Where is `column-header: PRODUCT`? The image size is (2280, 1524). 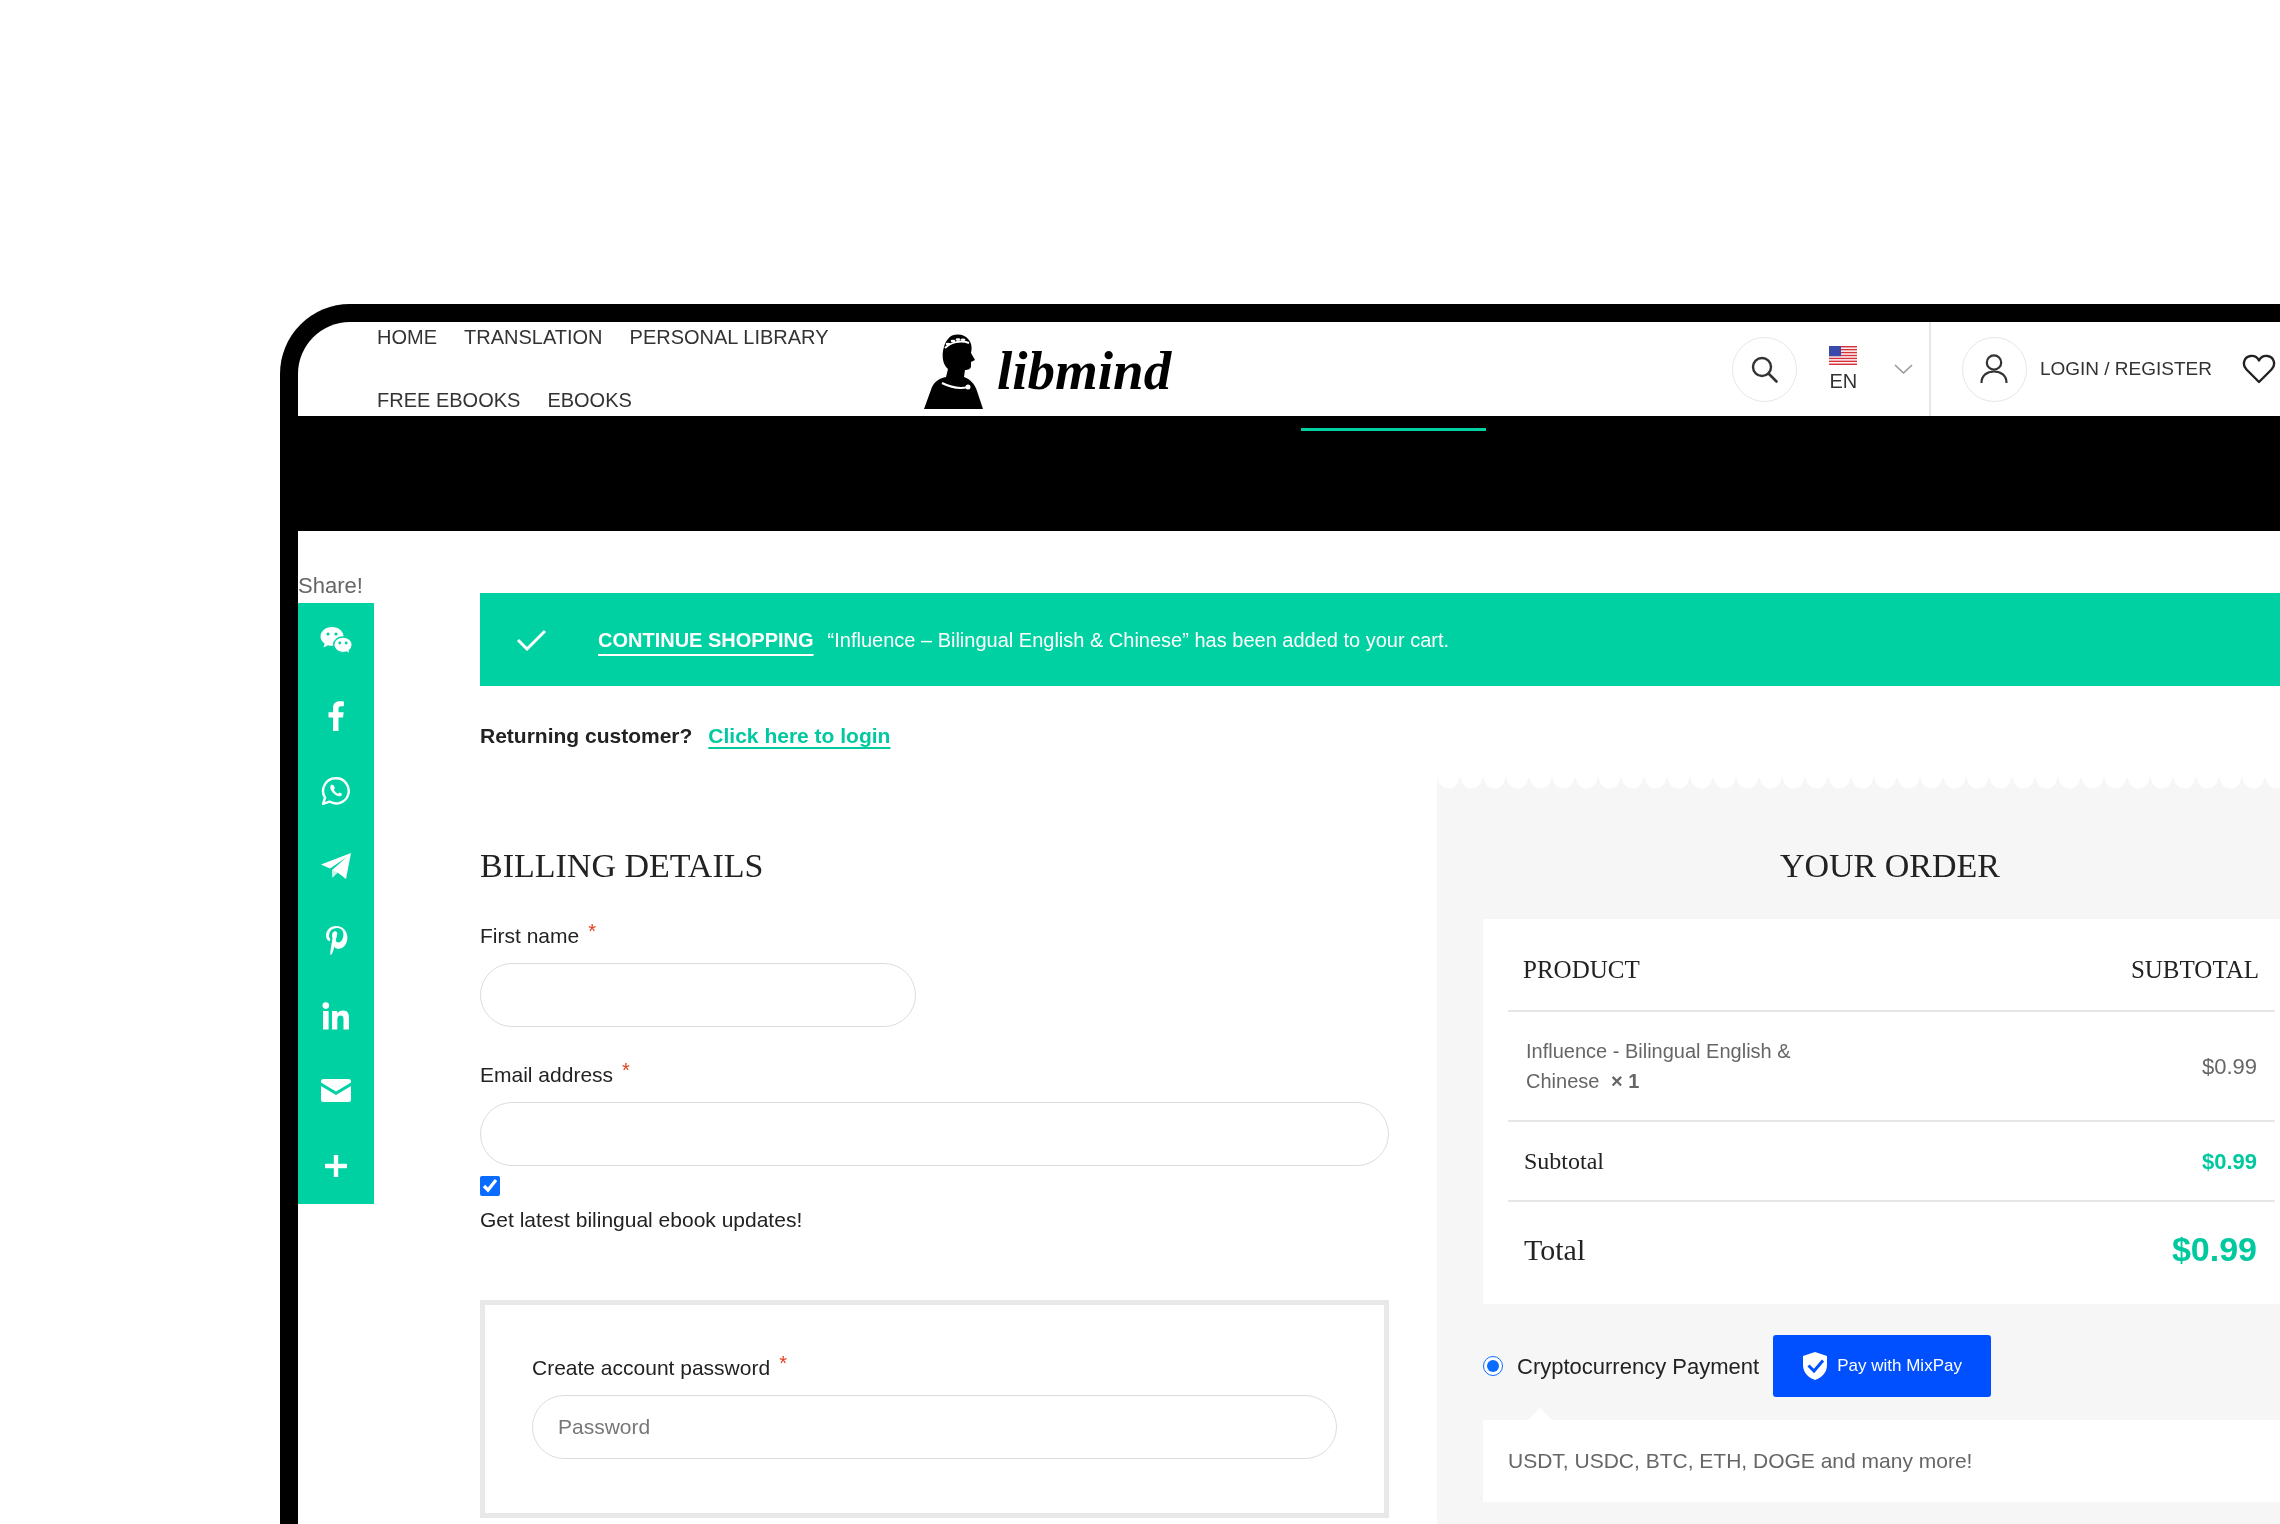 column-header: PRODUCT is located at coordinates (1581, 969).